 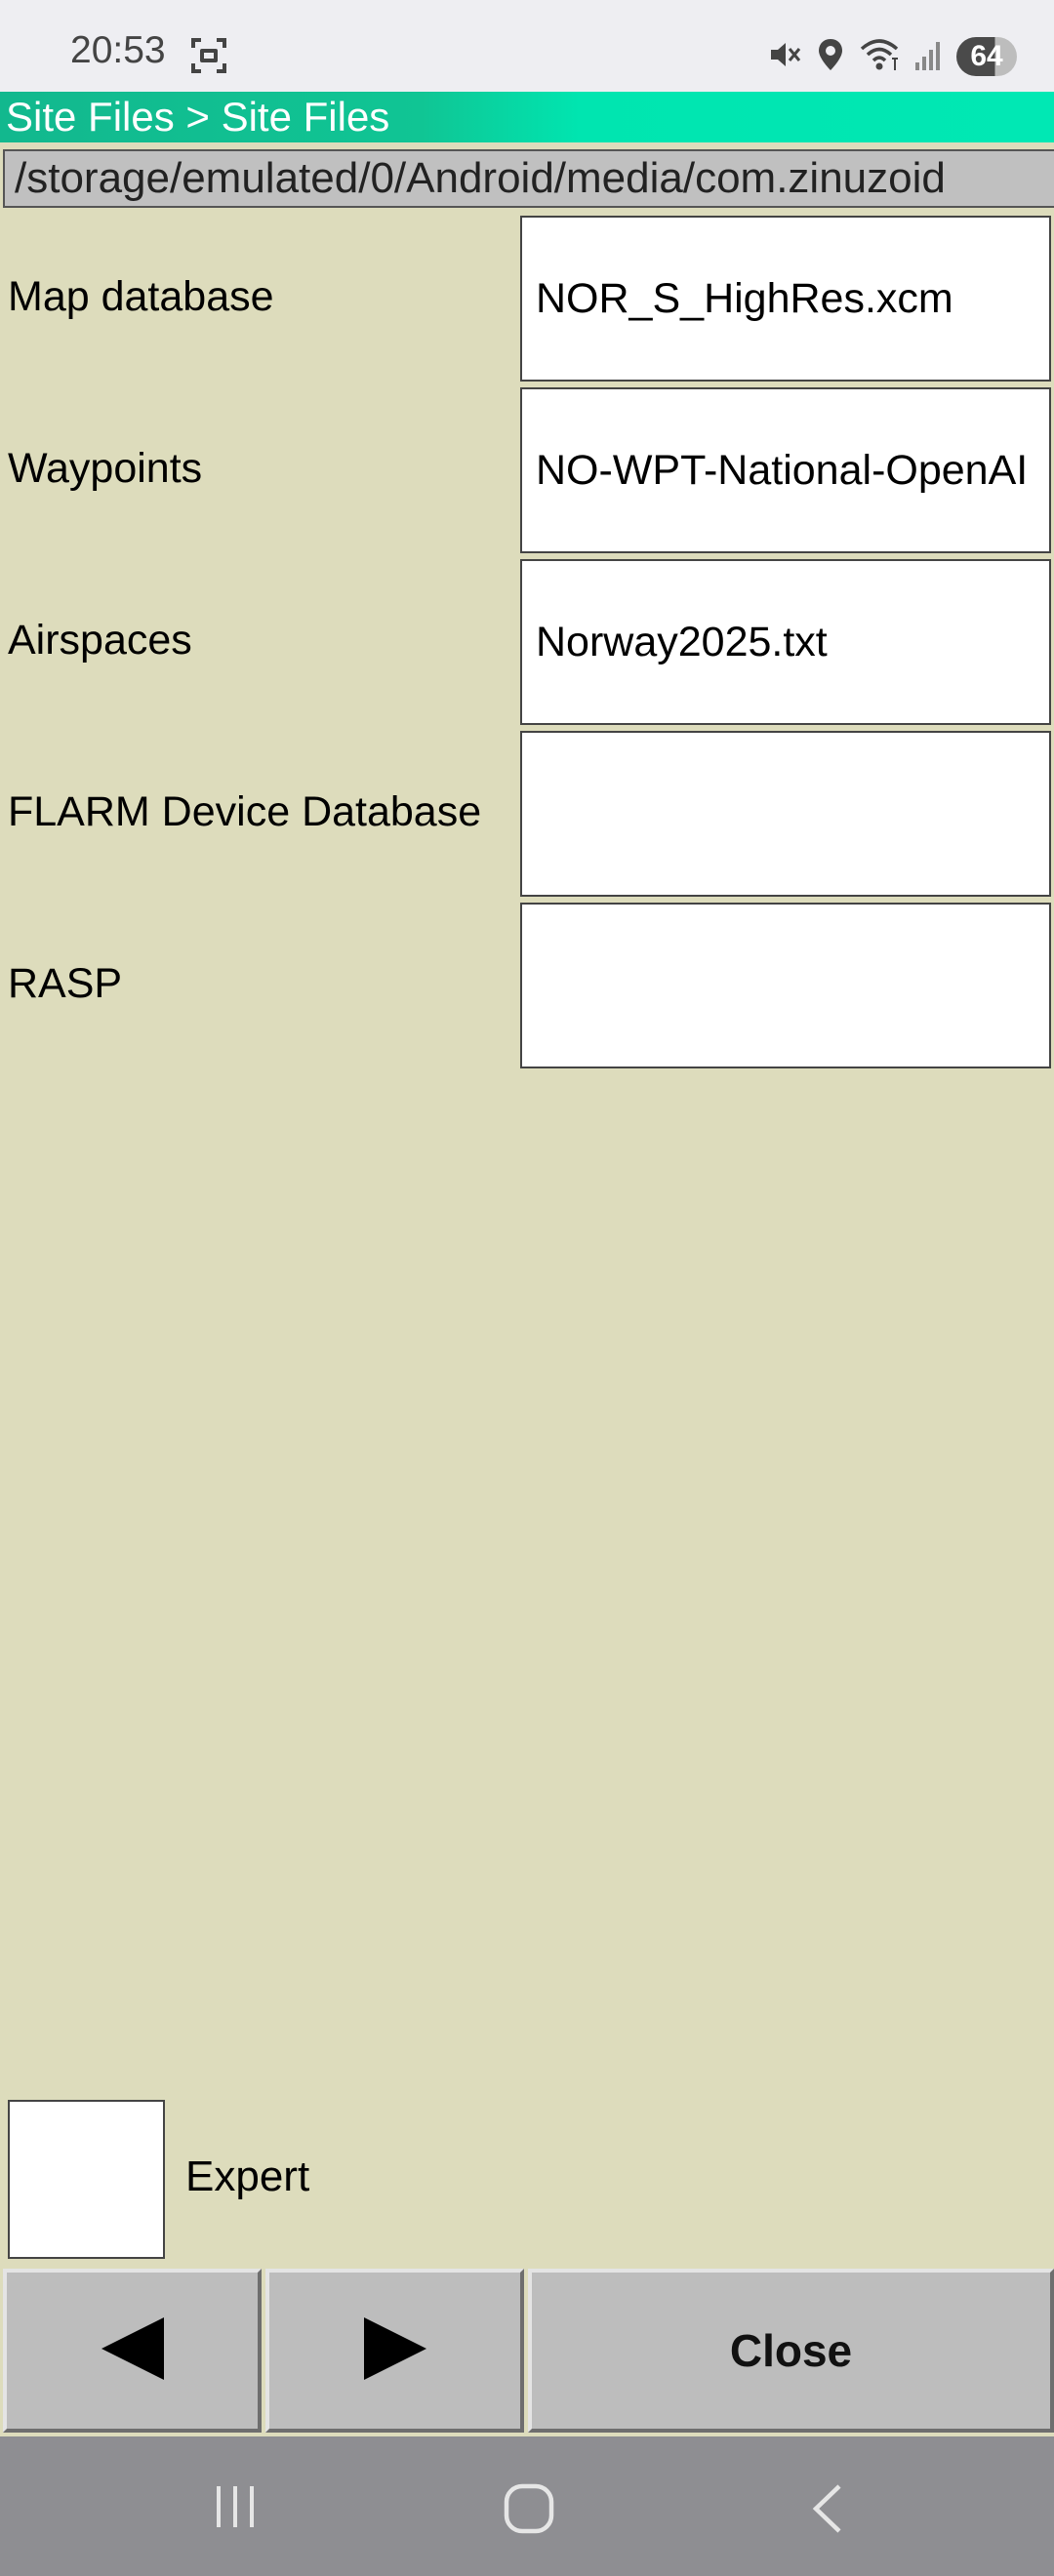 I want to click on expert-label: Expert, so click(x=247, y=2176).